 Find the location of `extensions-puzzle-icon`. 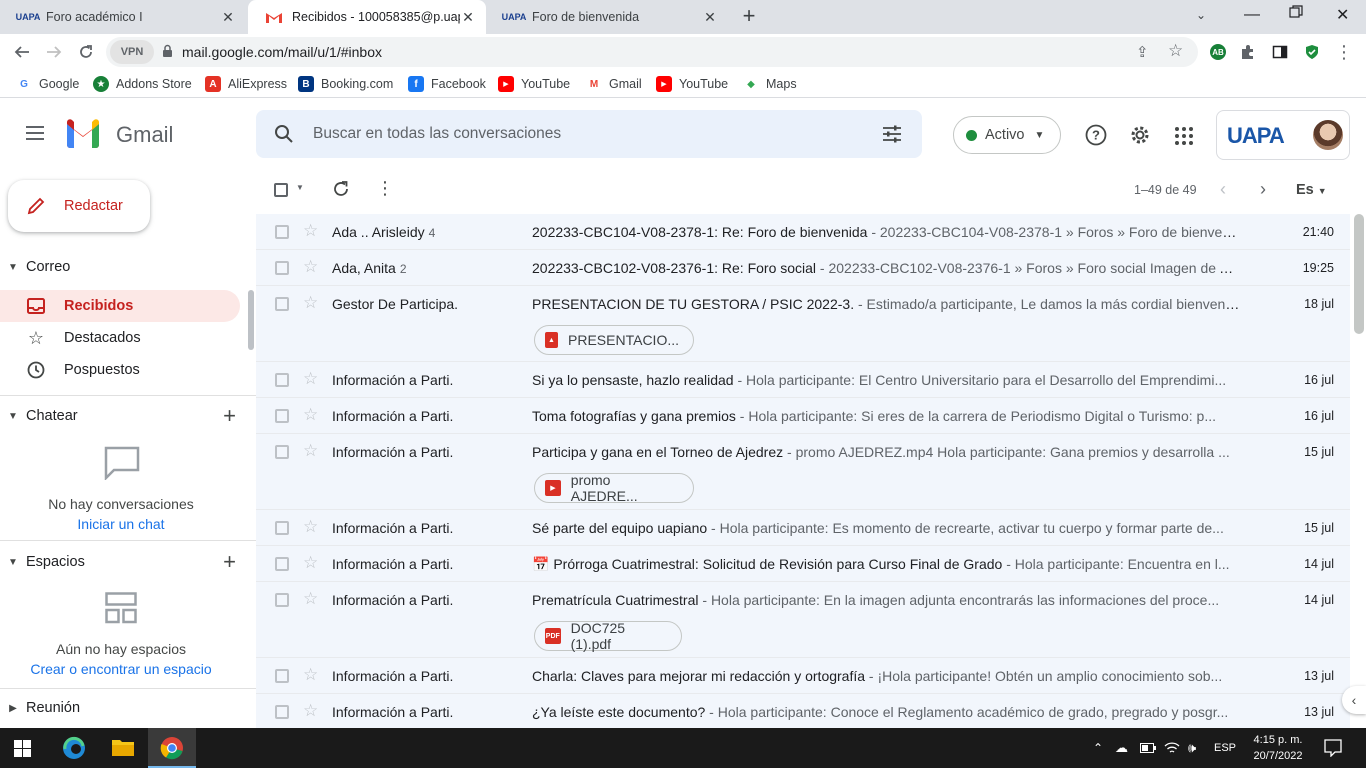

extensions-puzzle-icon is located at coordinates (1248, 52).